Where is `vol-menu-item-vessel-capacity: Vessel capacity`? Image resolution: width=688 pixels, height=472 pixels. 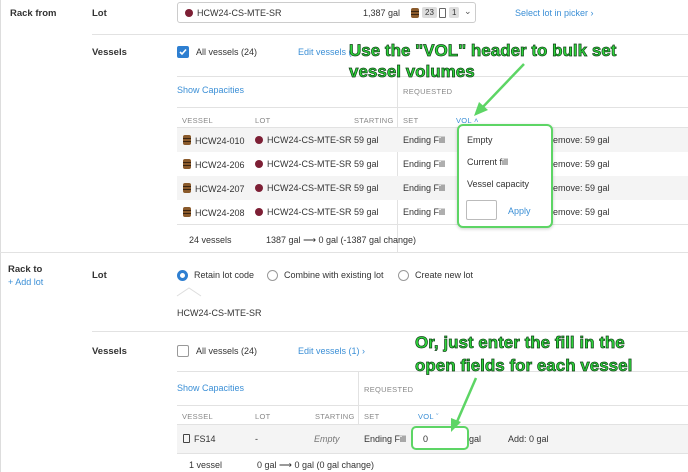
vol-menu-item-vessel-capacity: Vessel capacity is located at coordinates (498, 184).